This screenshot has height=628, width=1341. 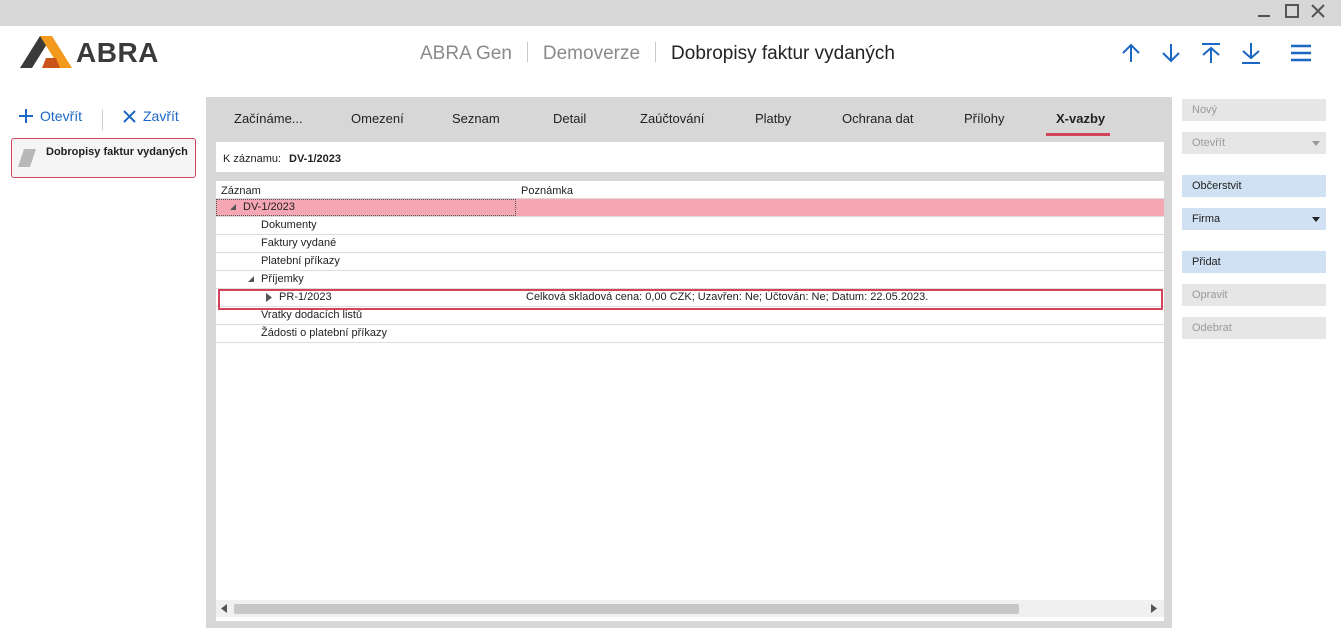 I want to click on tab-ochrana-dat: Ochrana dat, so click(x=878, y=118).